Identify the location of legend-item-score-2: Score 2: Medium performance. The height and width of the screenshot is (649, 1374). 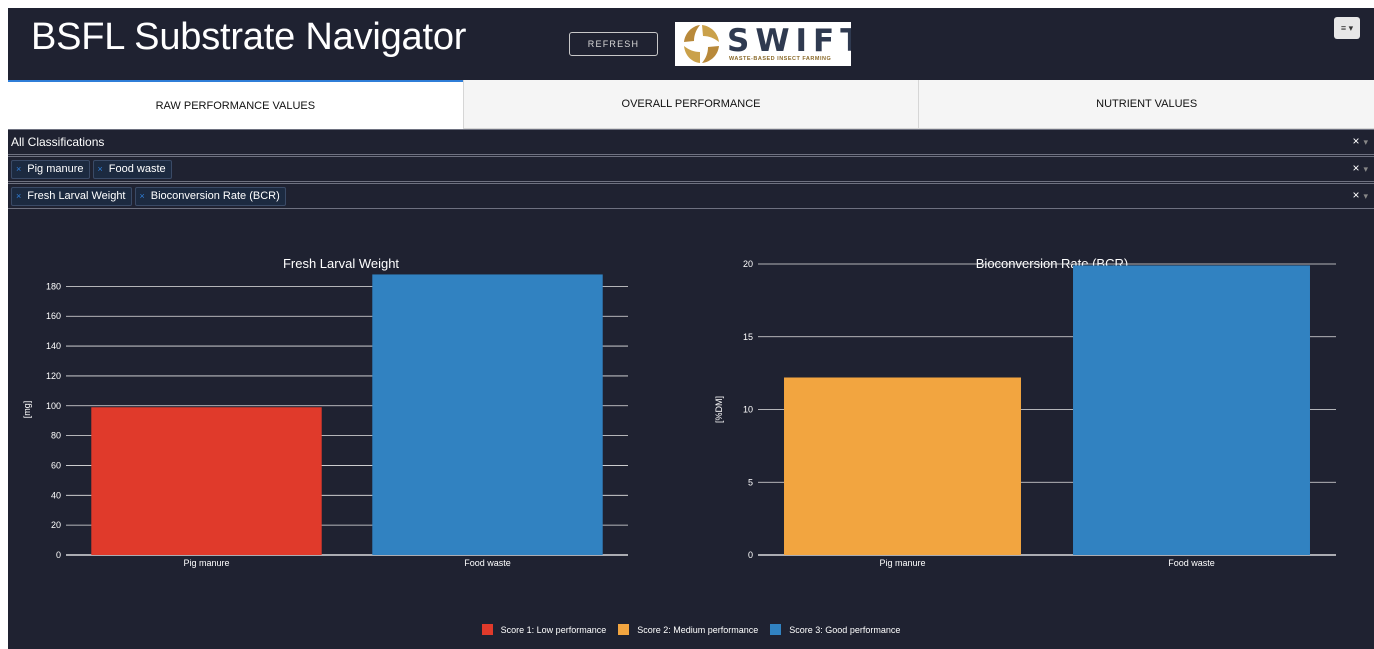
(688, 629).